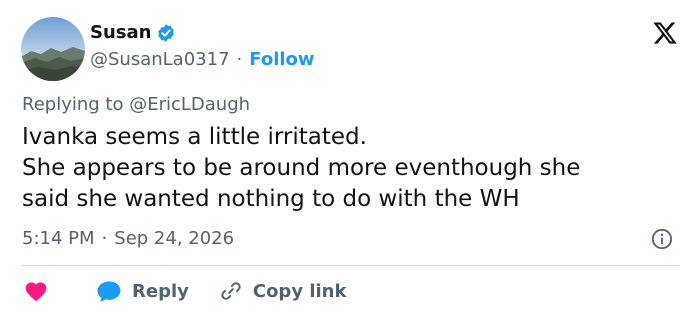 This screenshot has height=318, width=700. I want to click on user-name-row: Susan, so click(133, 33).